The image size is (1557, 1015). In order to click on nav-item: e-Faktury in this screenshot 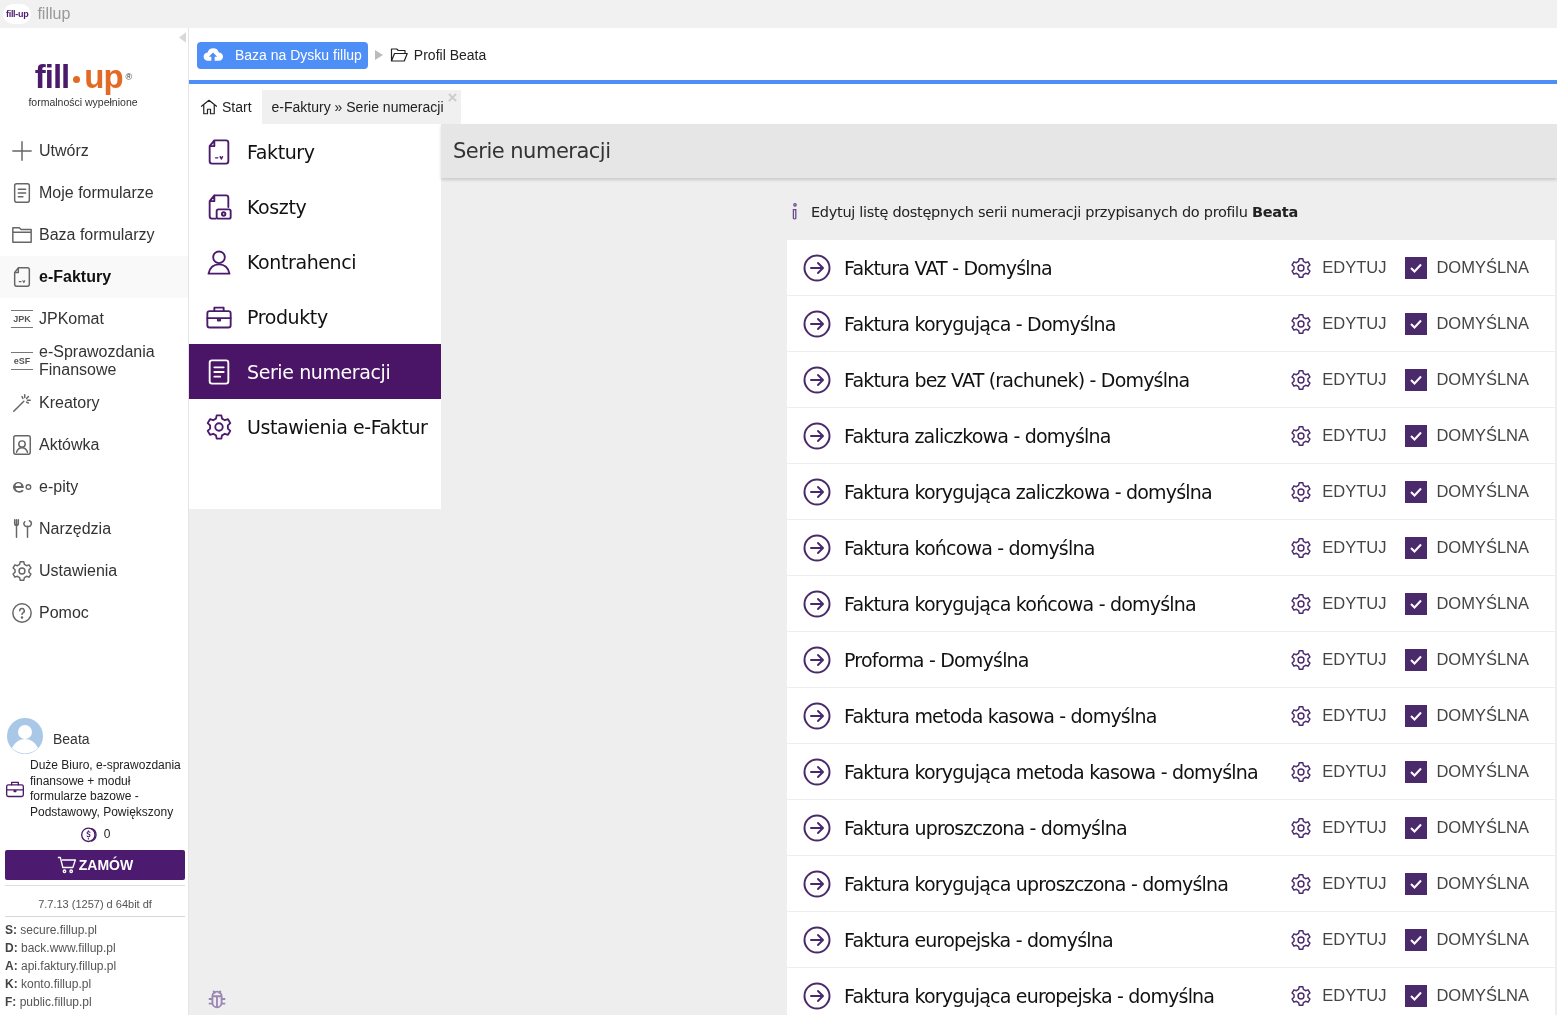, I will do `click(94, 277)`.